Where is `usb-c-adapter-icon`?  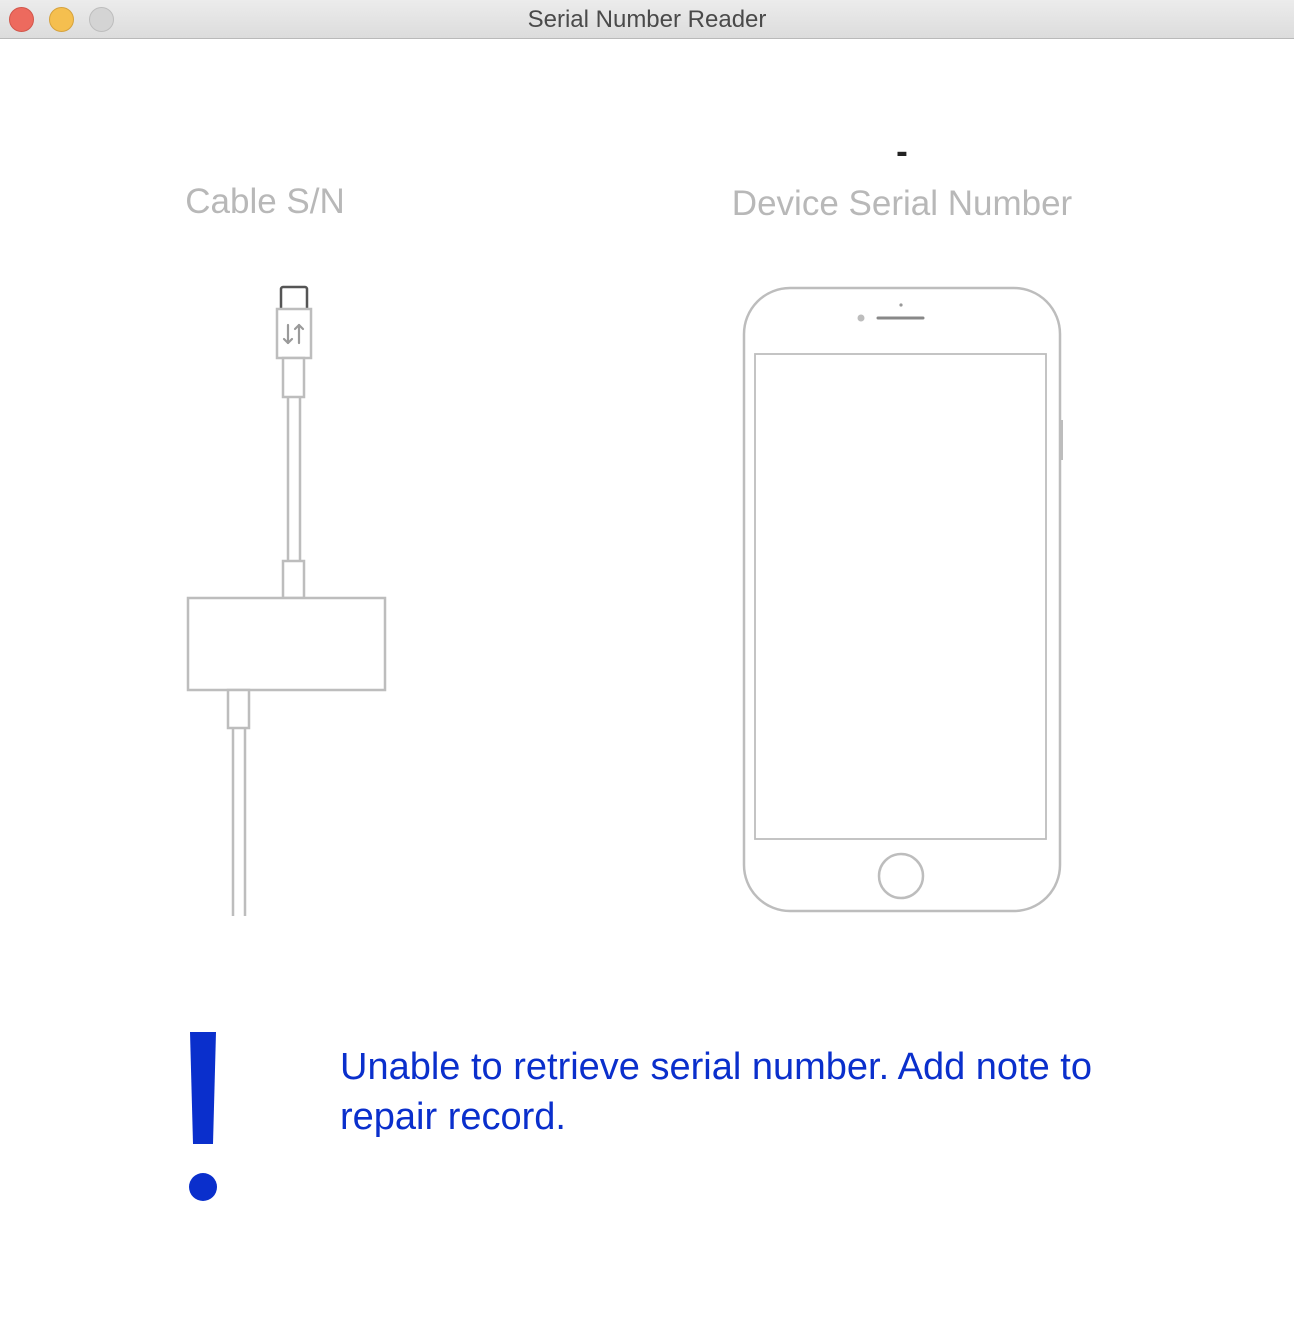 usb-c-adapter-icon is located at coordinates (286, 600).